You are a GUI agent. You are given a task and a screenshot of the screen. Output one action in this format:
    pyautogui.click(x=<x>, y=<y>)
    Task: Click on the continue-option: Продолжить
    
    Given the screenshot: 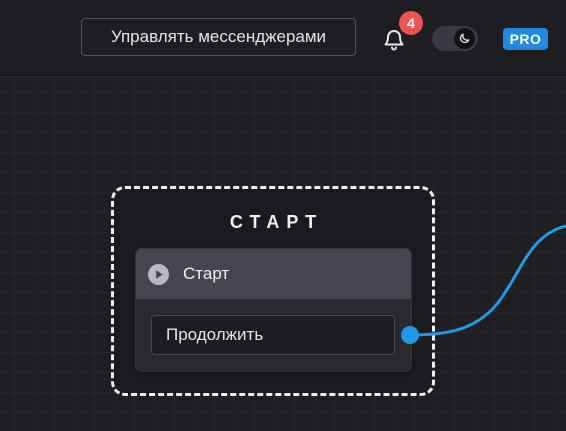 What is the action you would take?
    pyautogui.click(x=273, y=335)
    